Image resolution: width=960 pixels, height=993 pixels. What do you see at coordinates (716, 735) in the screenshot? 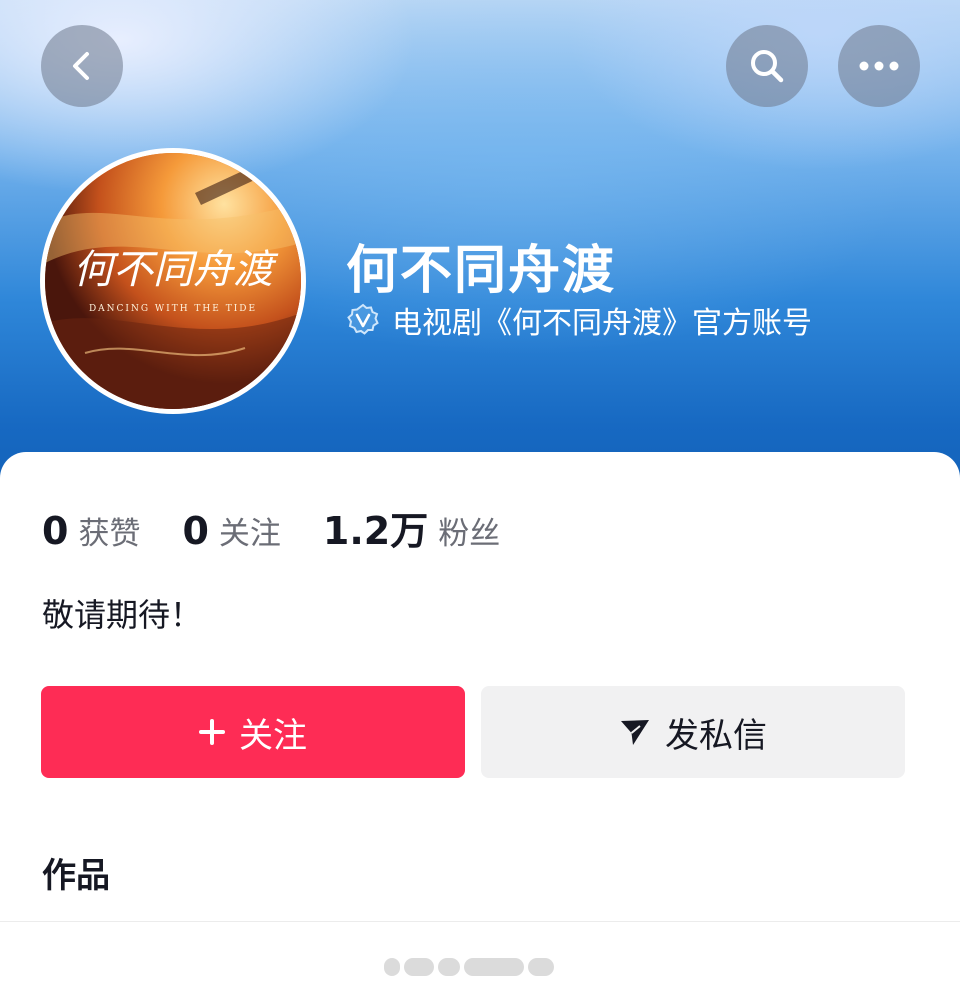
I see `send-message-label: 发私信` at bounding box center [716, 735].